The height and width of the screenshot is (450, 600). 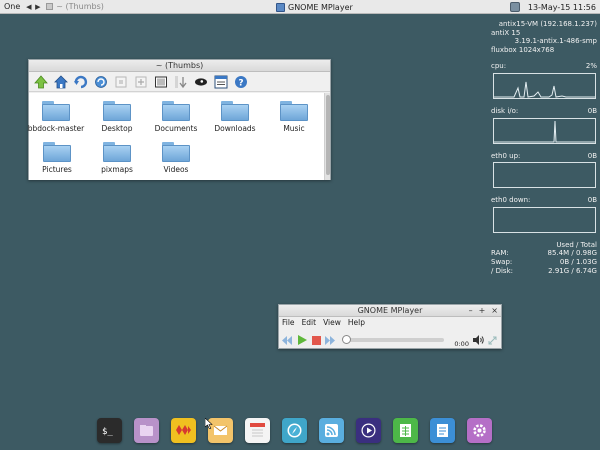 I want to click on taskbar-item-label: GNOME MPlayer, so click(x=320, y=7).